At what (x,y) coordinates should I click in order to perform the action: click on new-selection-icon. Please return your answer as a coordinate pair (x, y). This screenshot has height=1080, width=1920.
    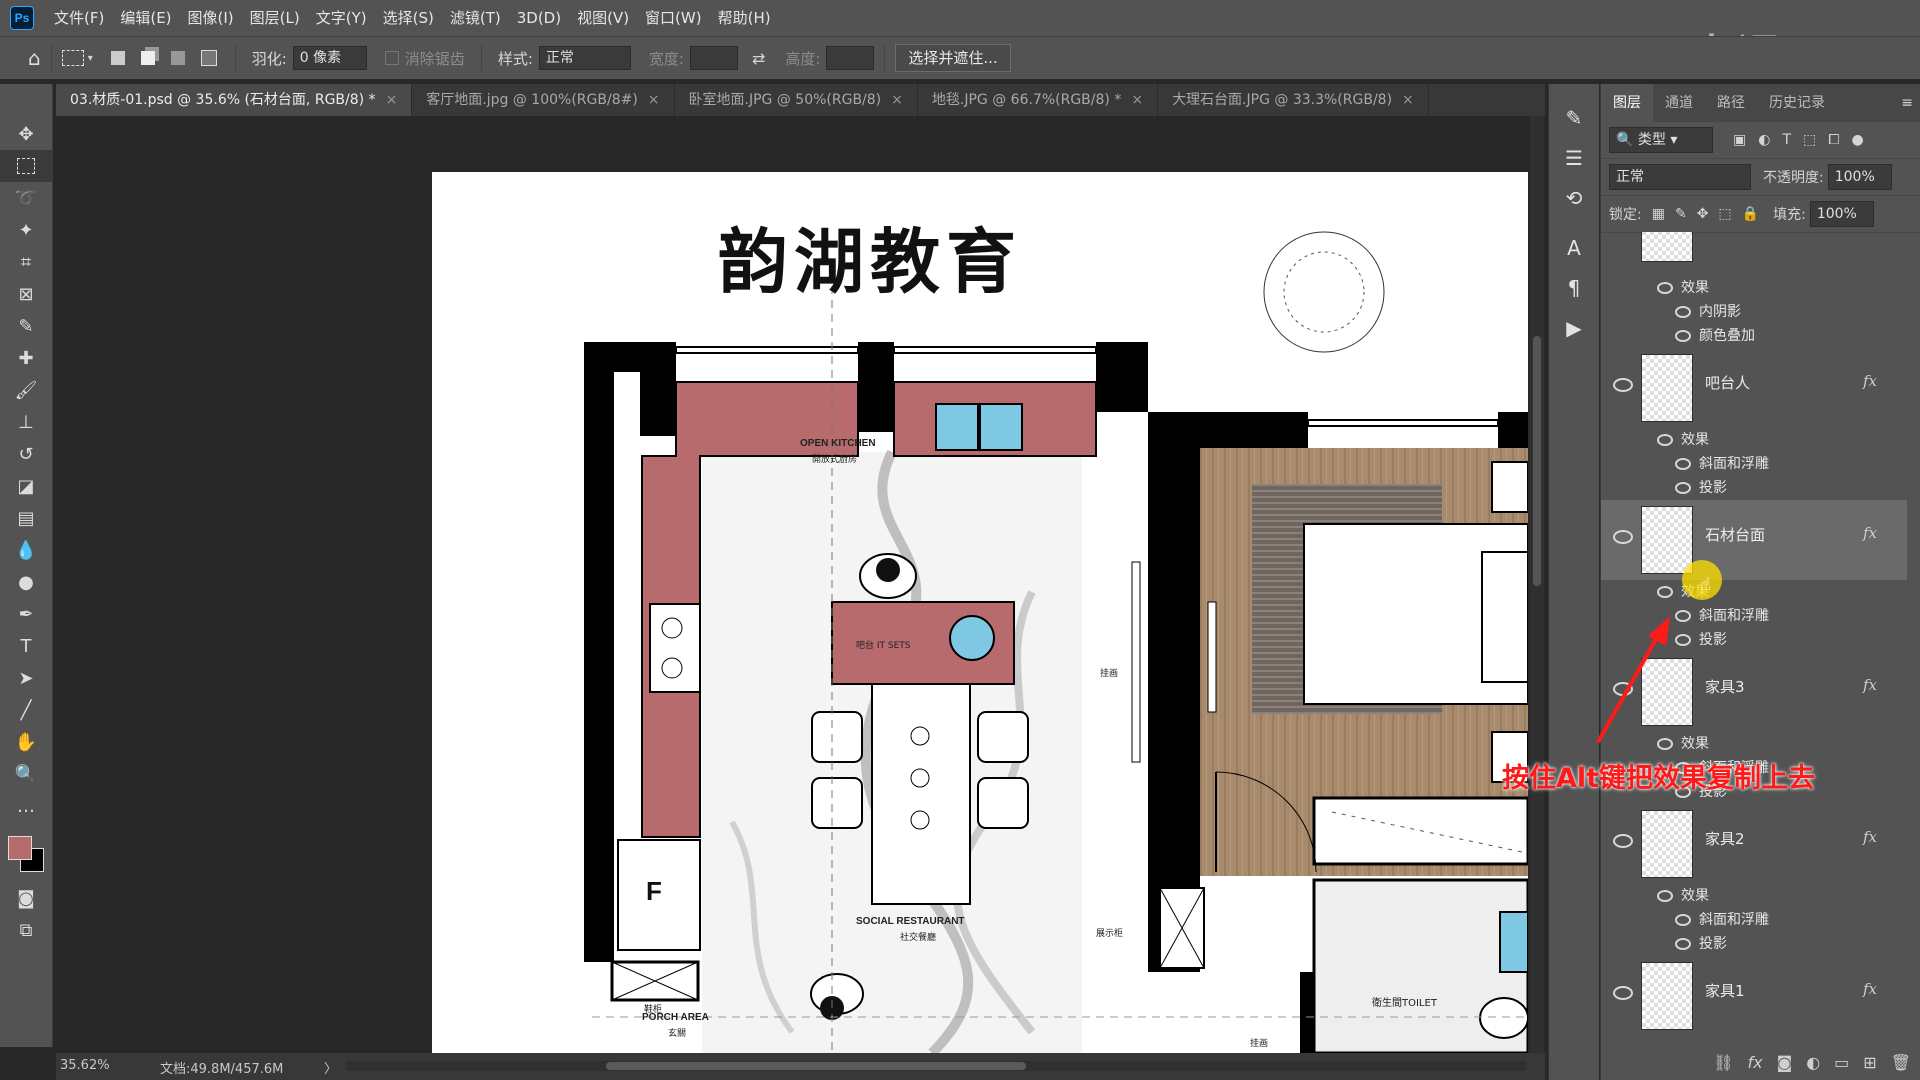
    Looking at the image, I should click on (117, 58).